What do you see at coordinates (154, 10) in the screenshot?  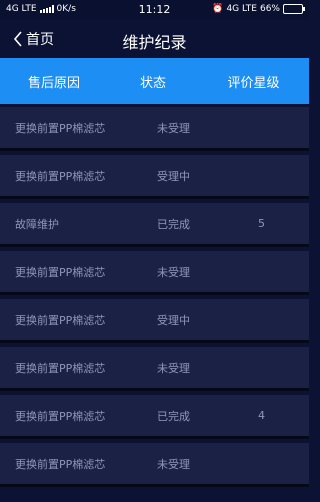 I see `status-bar: 4G LTE 0K/s 11:12 ⏰ 4G LTE 66%` at bounding box center [154, 10].